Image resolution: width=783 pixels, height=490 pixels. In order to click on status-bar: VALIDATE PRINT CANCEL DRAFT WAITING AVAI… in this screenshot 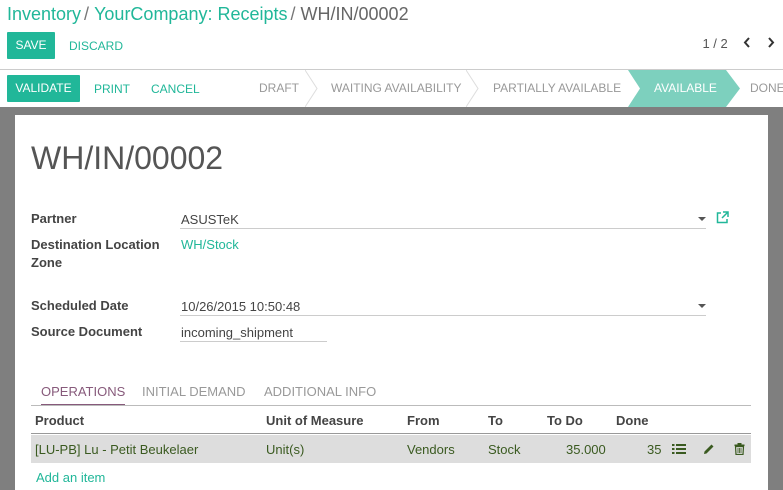, I will do `click(391, 88)`.